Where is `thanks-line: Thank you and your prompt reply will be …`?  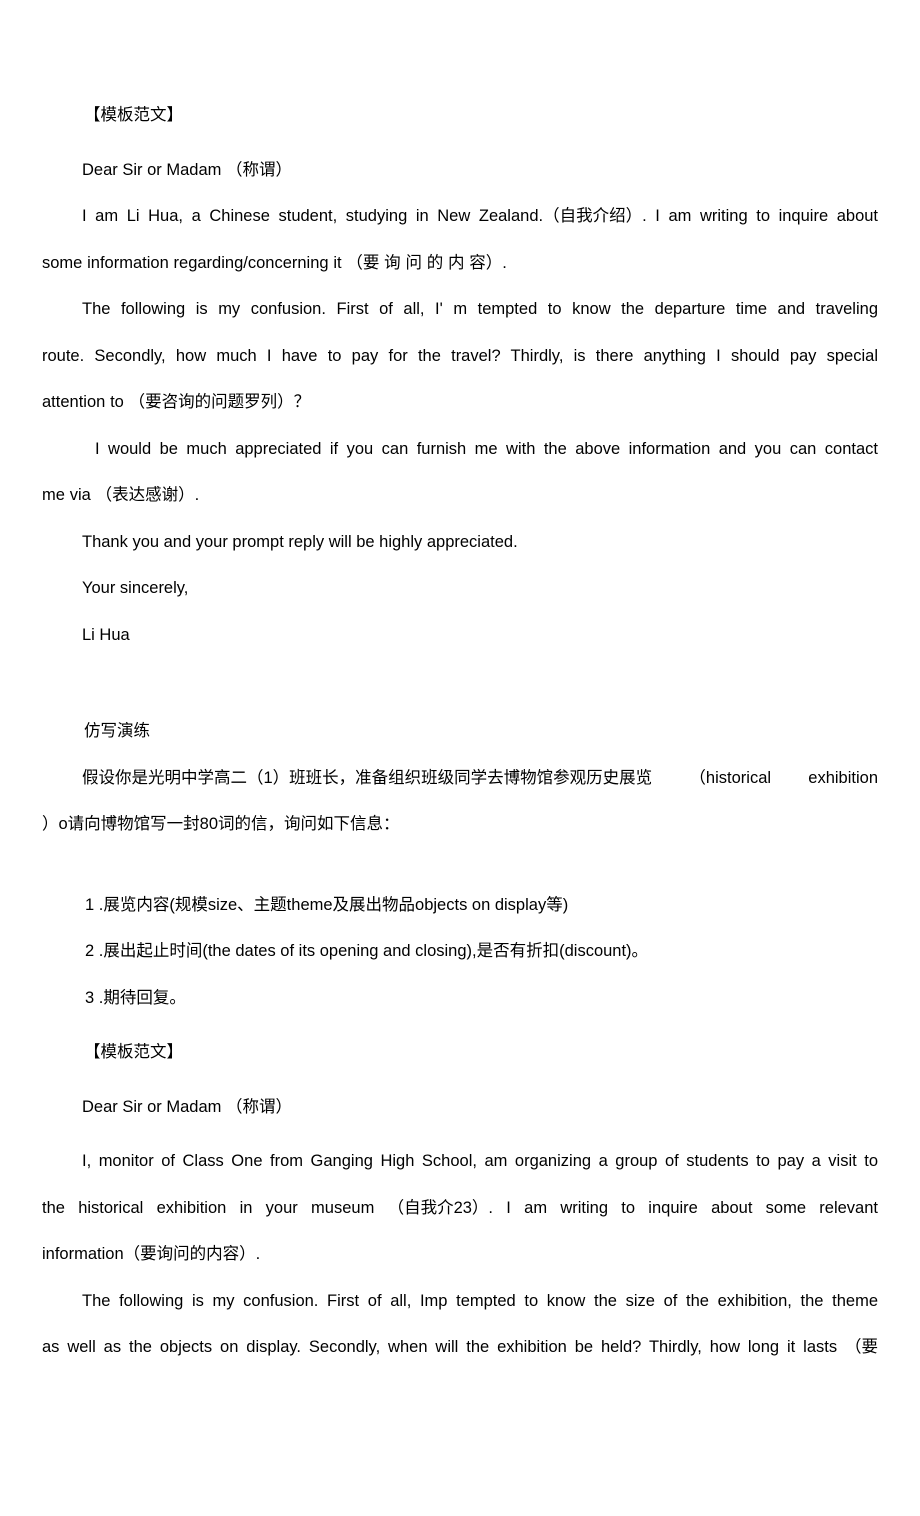 thanks-line: Thank you and your prompt reply will be … is located at coordinates (300, 541).